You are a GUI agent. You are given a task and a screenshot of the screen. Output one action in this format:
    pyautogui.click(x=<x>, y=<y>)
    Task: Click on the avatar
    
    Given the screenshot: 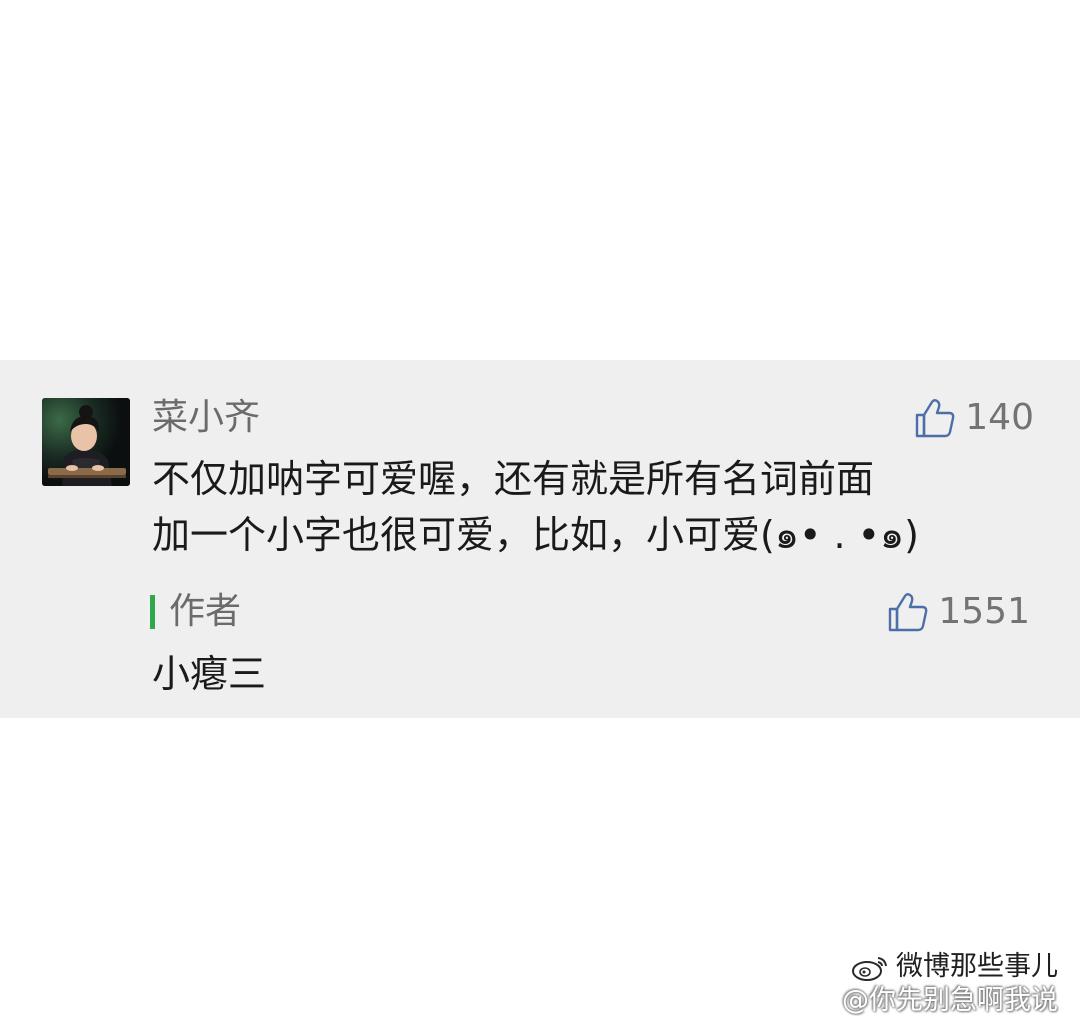 What is the action you would take?
    pyautogui.click(x=86, y=442)
    